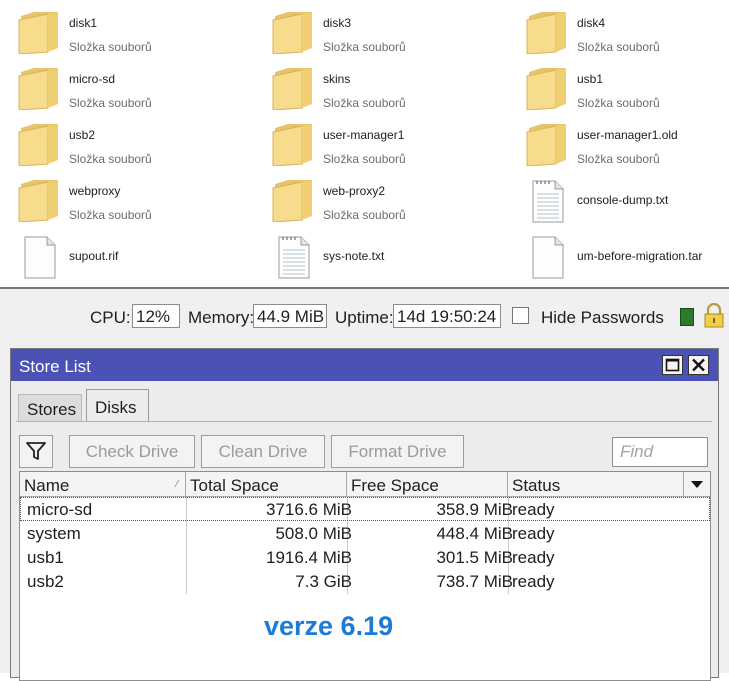 The height and width of the screenshot is (681, 729). Describe the element at coordinates (103, 484) in the screenshot. I see `column-header-name: Name ∕` at that location.